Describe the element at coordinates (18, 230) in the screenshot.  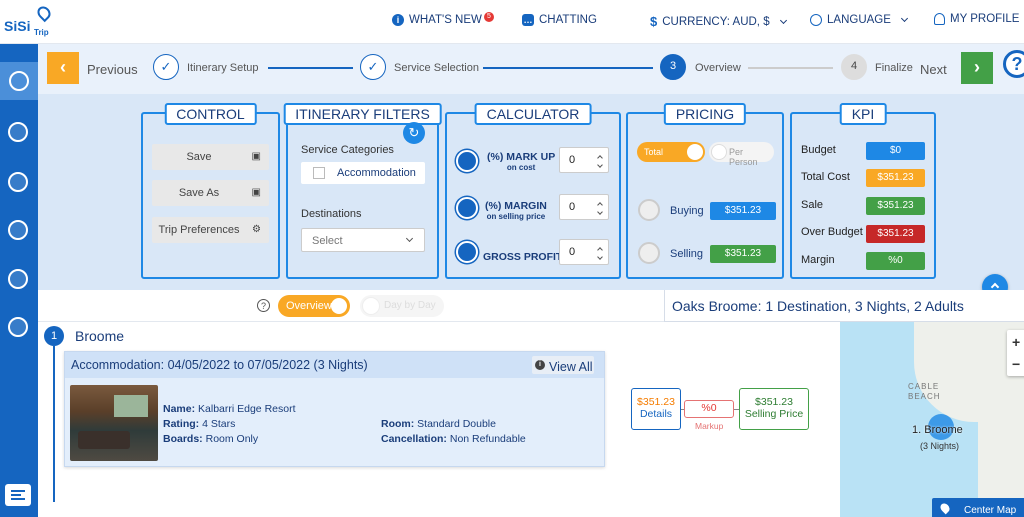
I see `sidebar-item-grid` at that location.